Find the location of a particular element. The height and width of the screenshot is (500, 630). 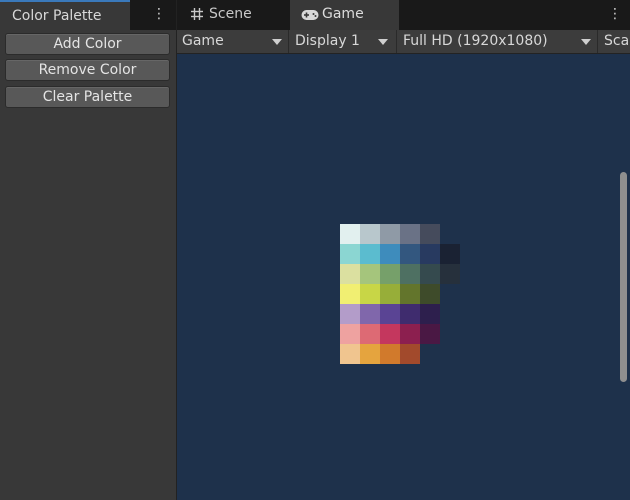

vertical-scrollbar is located at coordinates (623, 277).